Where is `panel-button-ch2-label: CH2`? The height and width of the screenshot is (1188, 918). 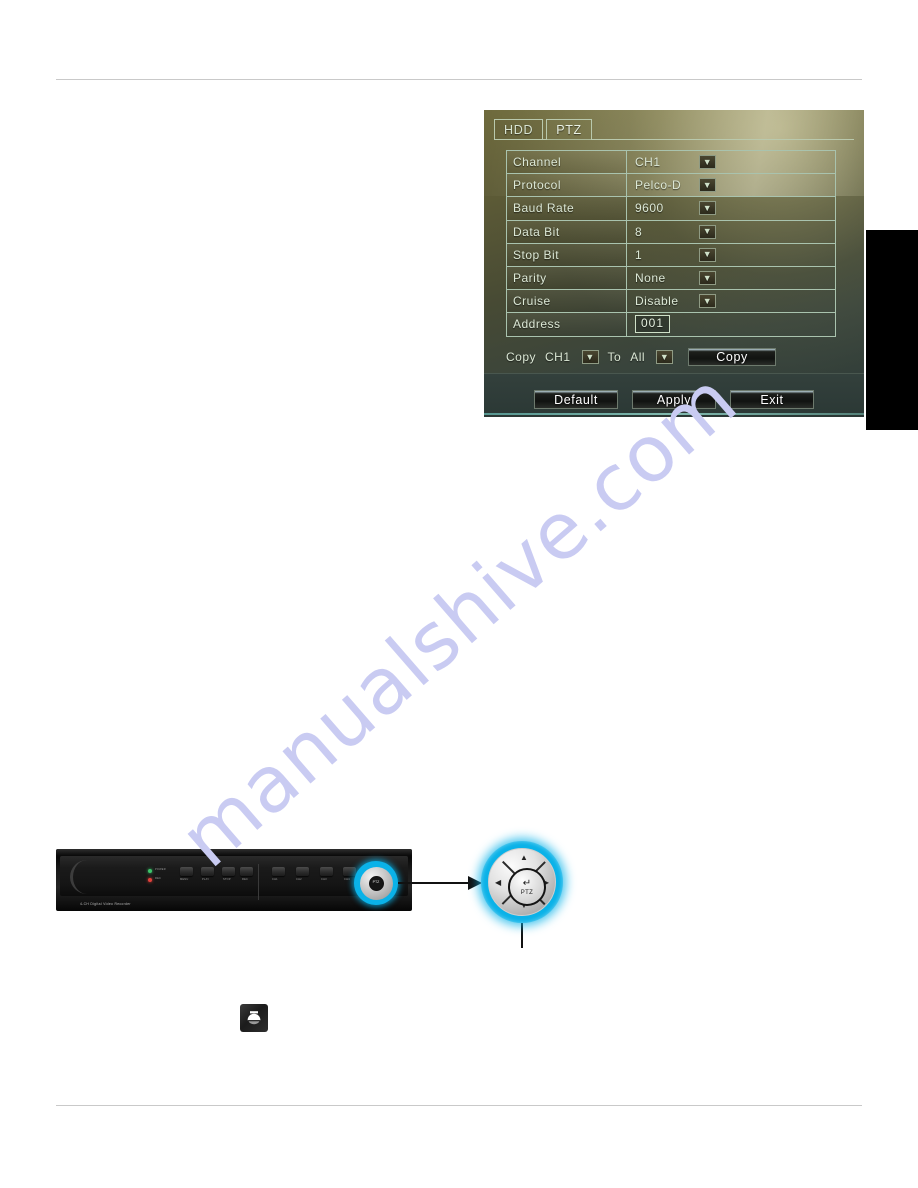
panel-button-ch2-label: CH2 is located at coordinates (299, 879).